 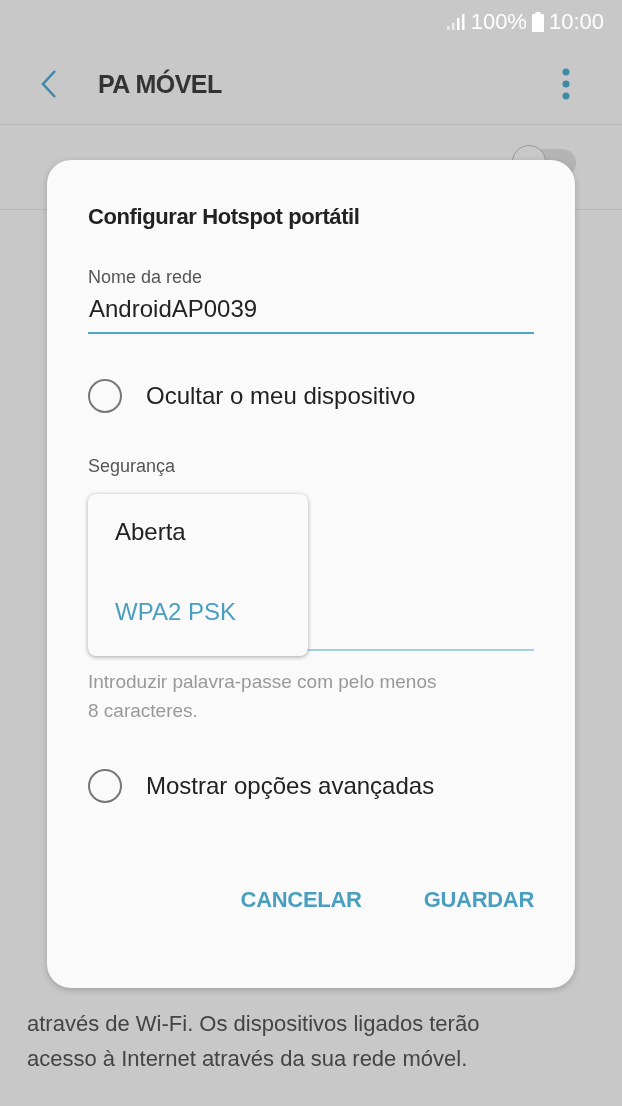 I want to click on menu-item: Aberta, so click(x=150, y=532).